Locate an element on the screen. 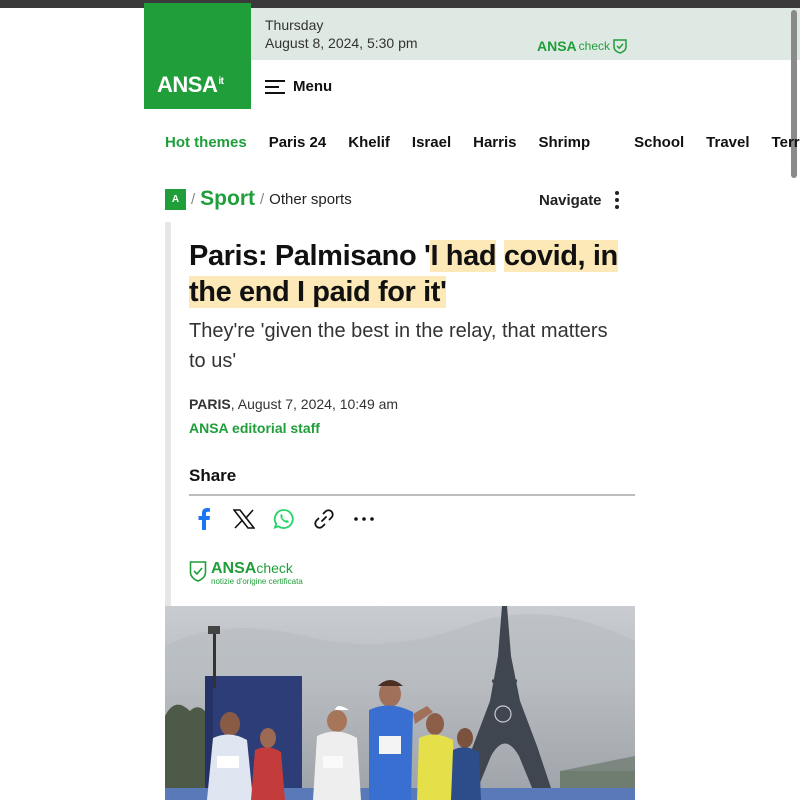 This screenshot has height=800, width=800. home-icon-letter: A is located at coordinates (175, 199).